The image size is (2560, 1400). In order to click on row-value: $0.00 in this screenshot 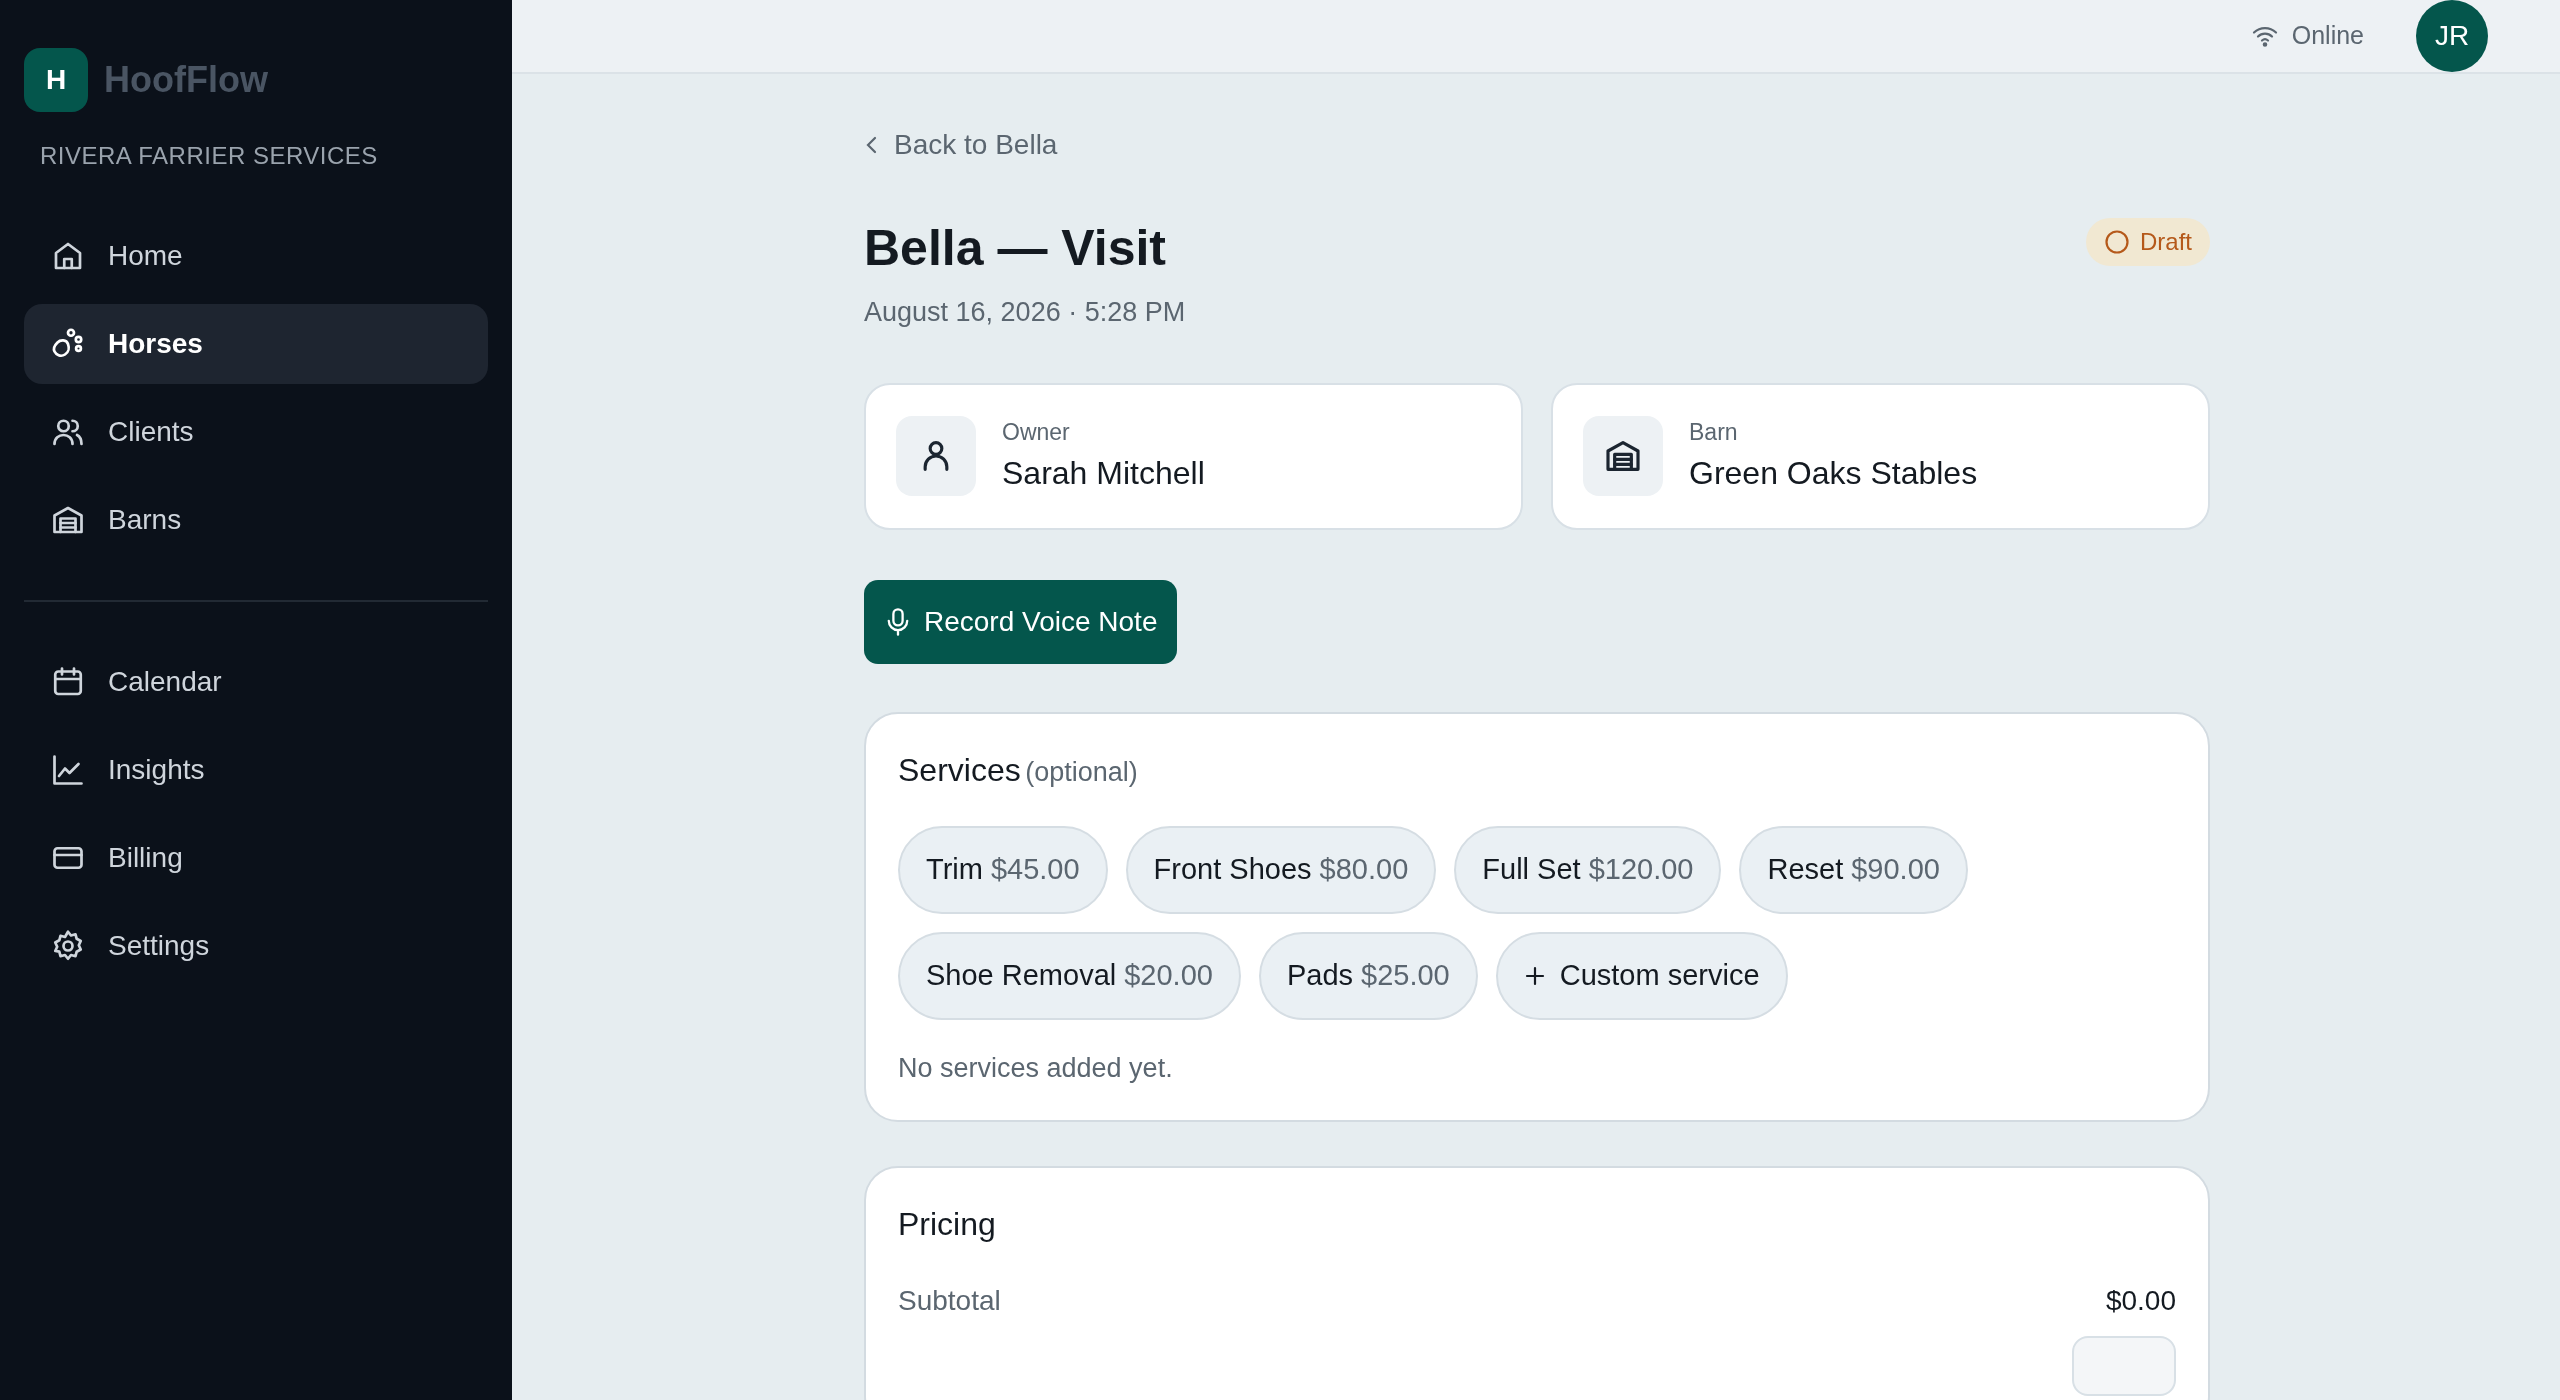, I will do `click(2140, 1301)`.